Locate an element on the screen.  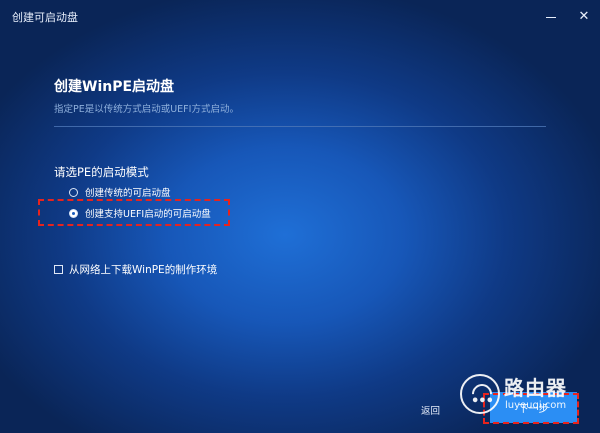
page-subtitle: 指定PE是以传统方式启动或UEFI方式启动。 is located at coordinates (146, 109).